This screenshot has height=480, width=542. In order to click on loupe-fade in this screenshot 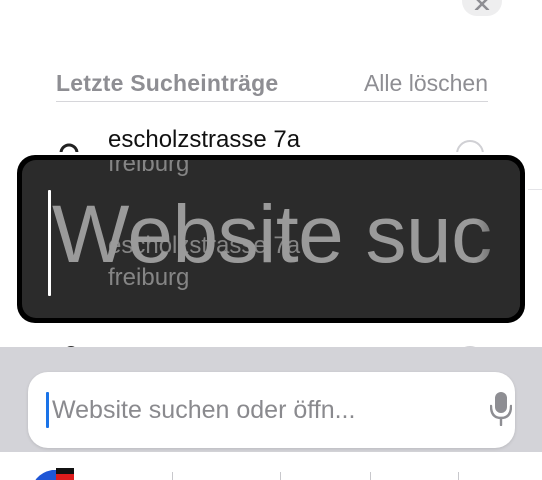, I will do `click(498, 239)`.